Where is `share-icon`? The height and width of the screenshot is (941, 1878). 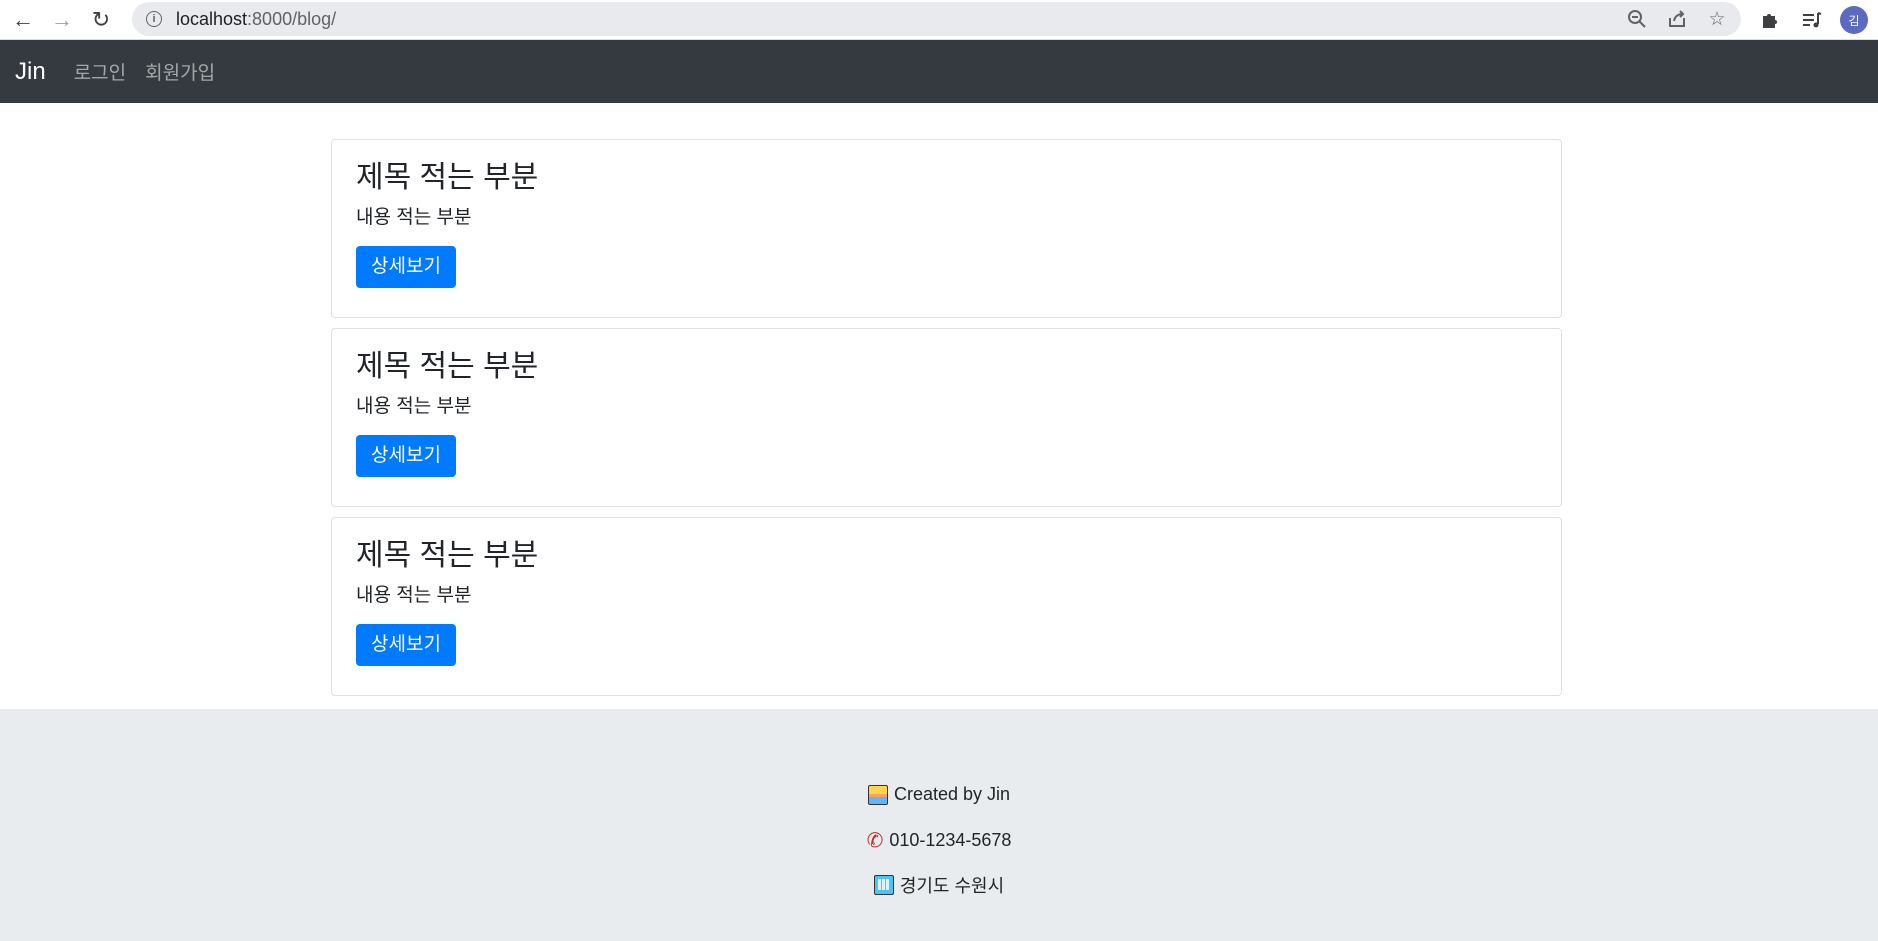
share-icon is located at coordinates (1677, 19).